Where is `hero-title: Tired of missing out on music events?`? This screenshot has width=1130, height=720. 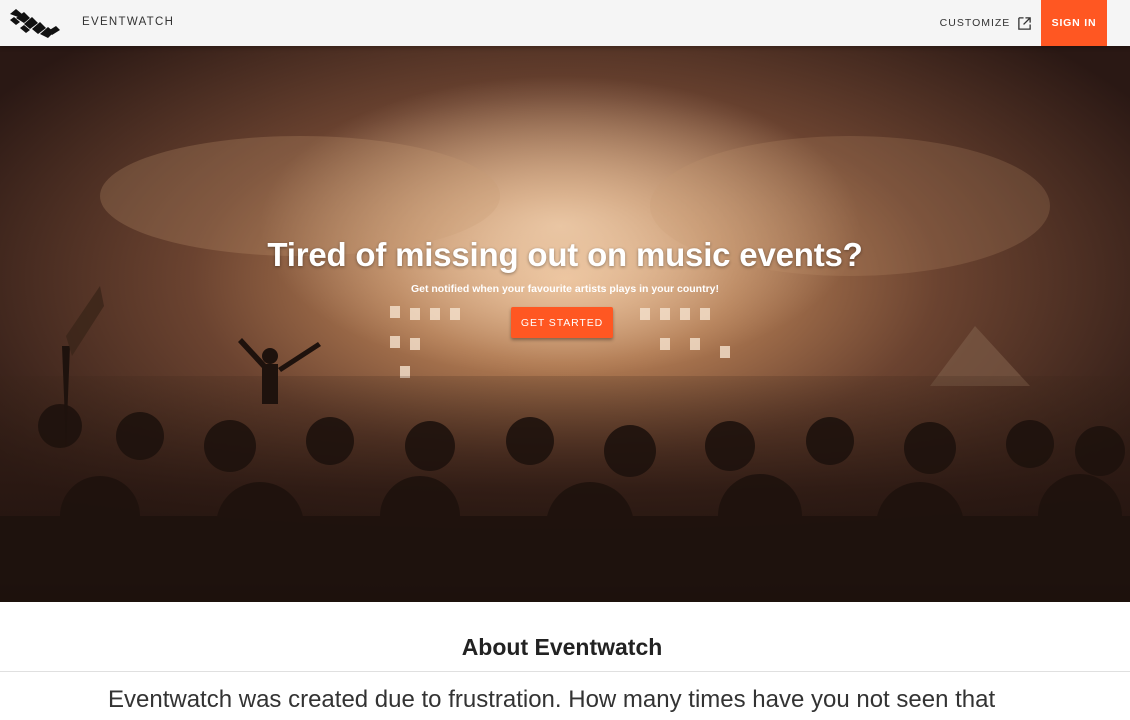 hero-title: Tired of missing out on music events? is located at coordinates (565, 254).